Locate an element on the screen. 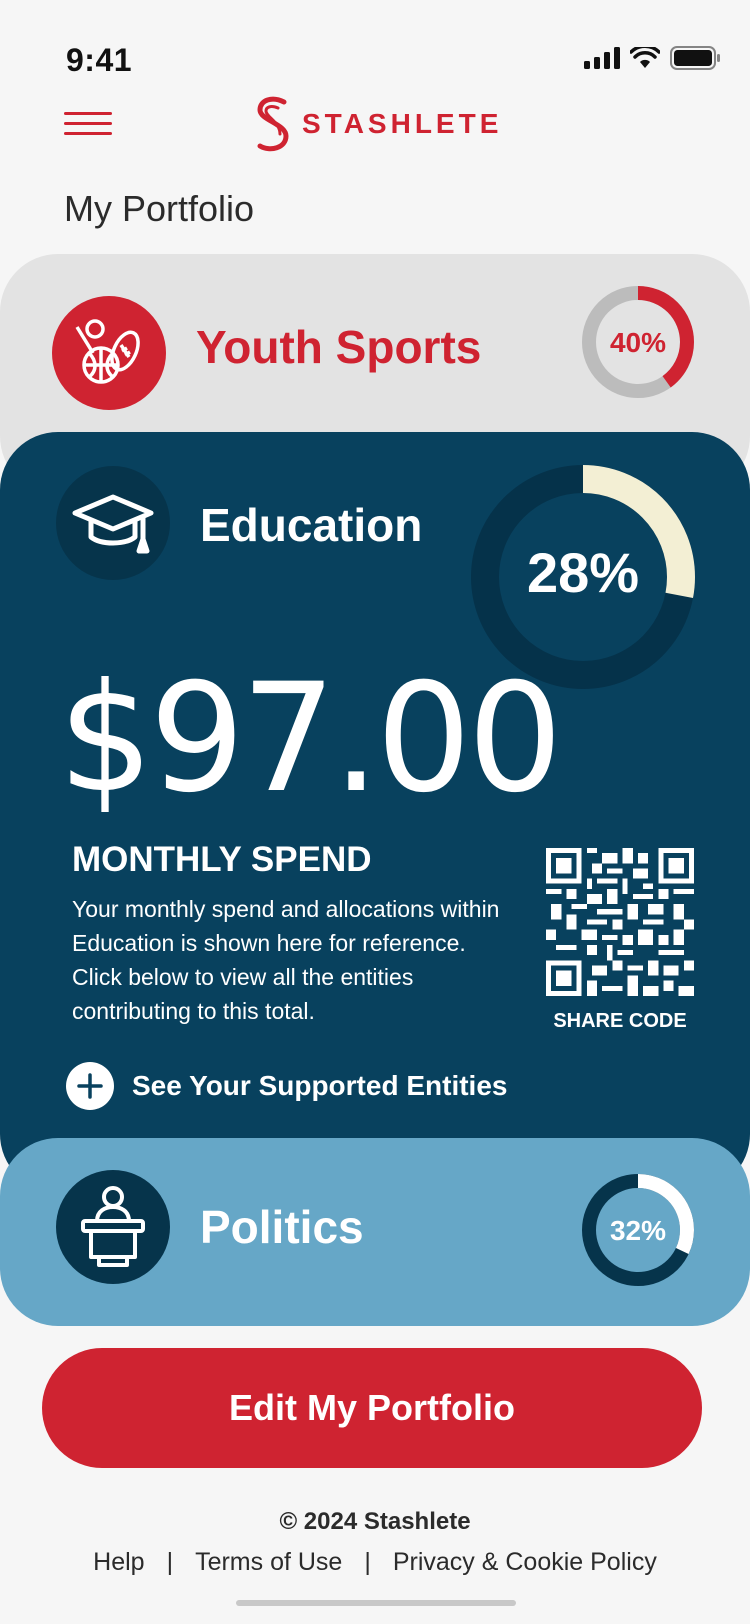 The width and height of the screenshot is (750, 1624). category-title: Youth Sports is located at coordinates (339, 347).